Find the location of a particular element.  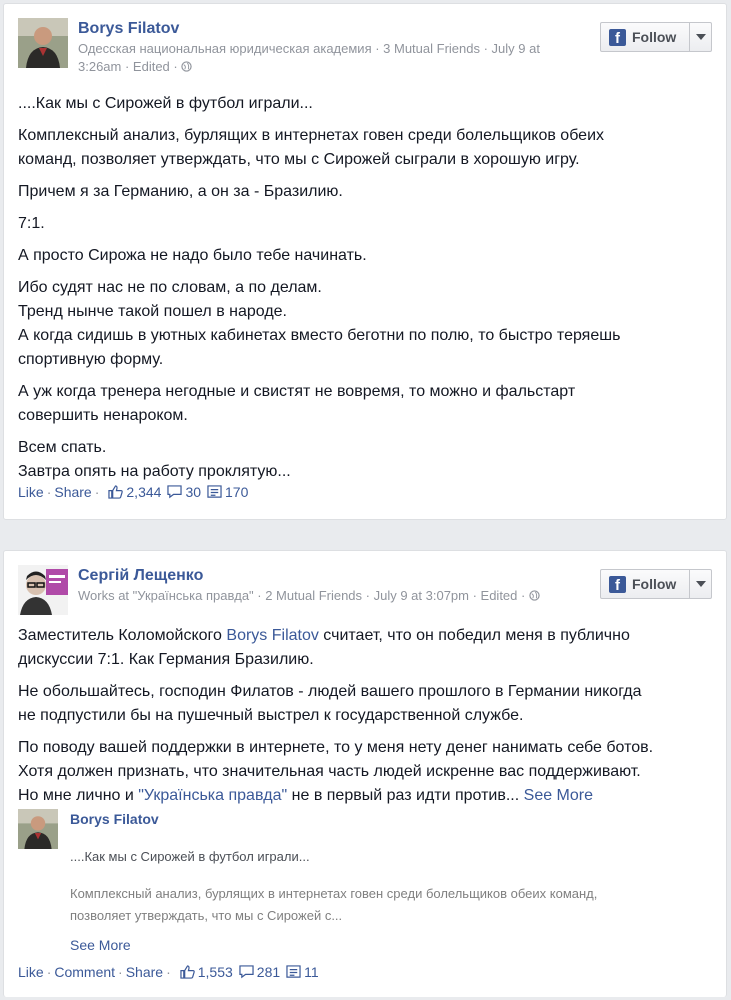

author-name: Сергій Лещенко is located at coordinates (330, 576).